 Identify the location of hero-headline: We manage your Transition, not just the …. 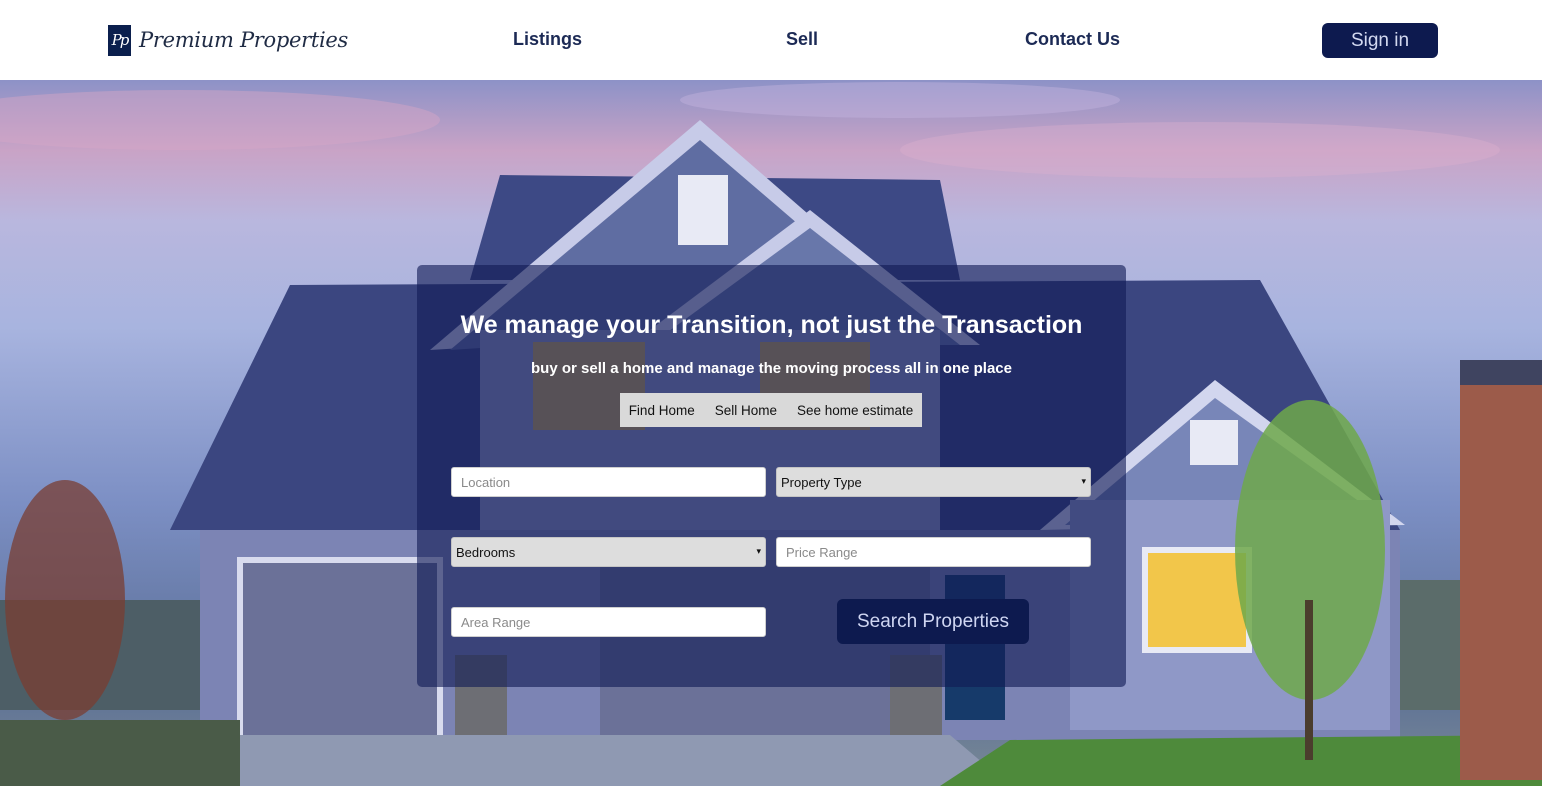
(771, 325).